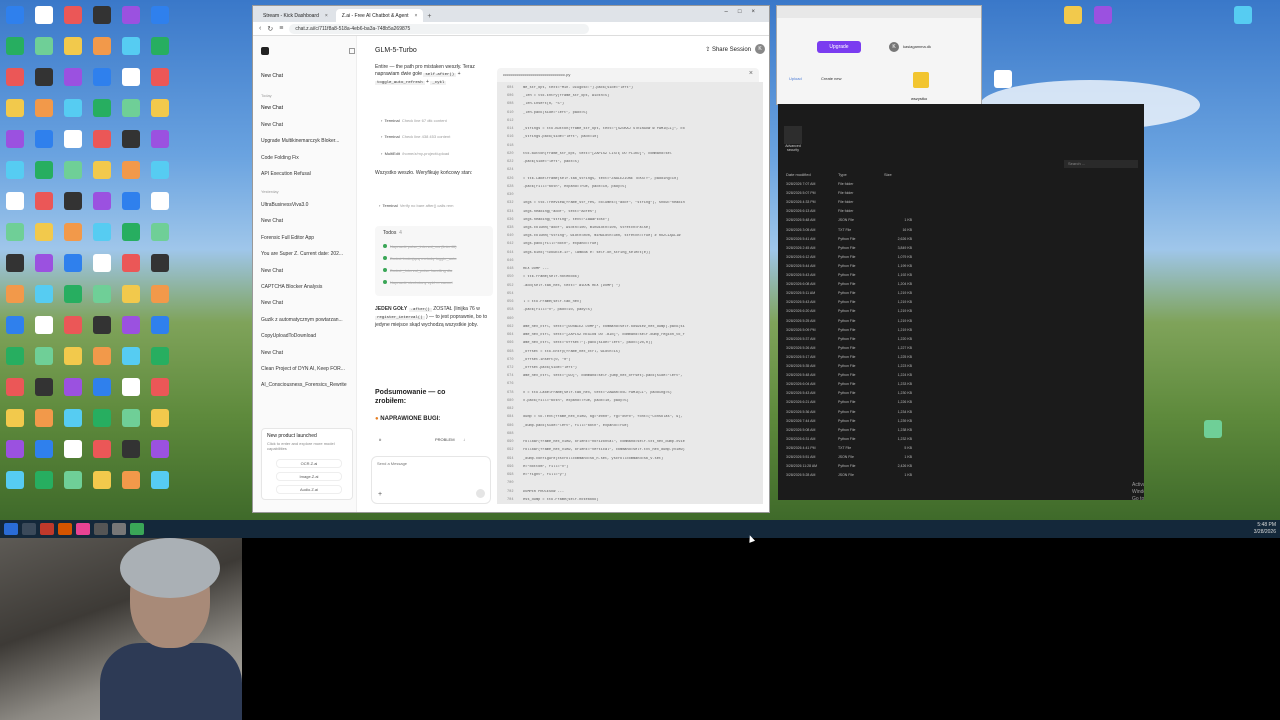 This screenshot has height=720, width=1280. Describe the element at coordinates (856, 384) in the screenshot. I see `explorer-row: 3/28/2026 6:04 AM Python File 1,233 KB` at that location.